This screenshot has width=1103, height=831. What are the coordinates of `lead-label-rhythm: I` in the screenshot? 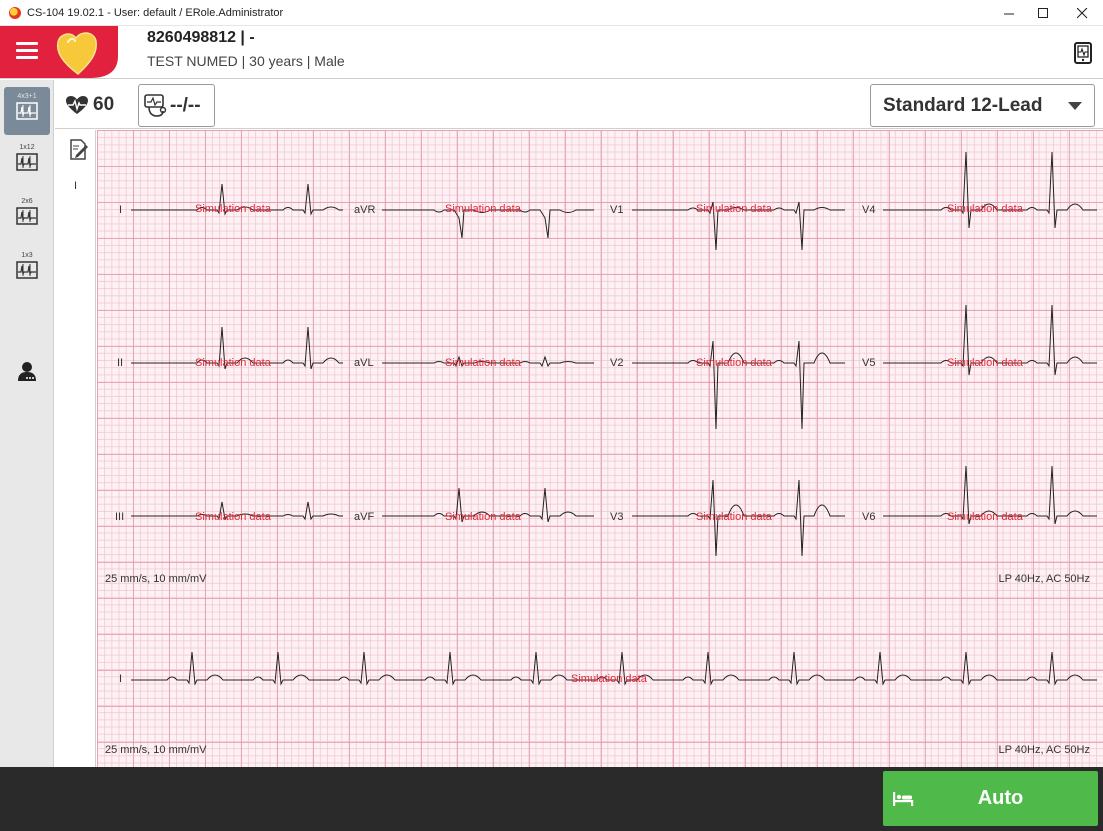 It's located at (121, 679).